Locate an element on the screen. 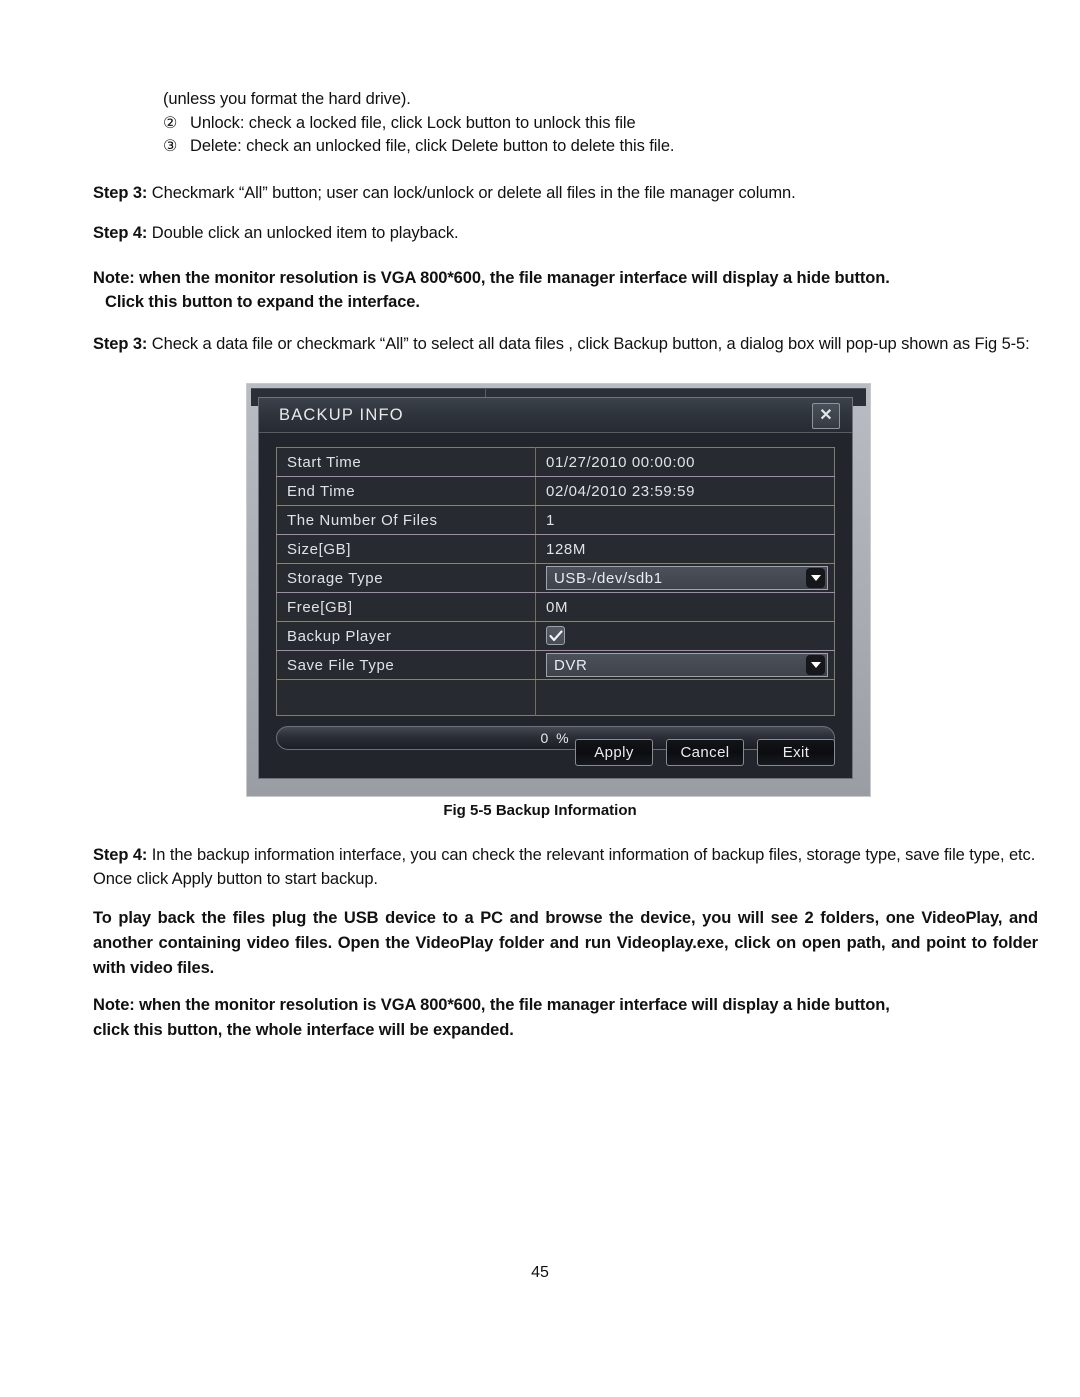 The height and width of the screenshot is (1397, 1080). row-label-free: Free[GB] is located at coordinates (406, 607).